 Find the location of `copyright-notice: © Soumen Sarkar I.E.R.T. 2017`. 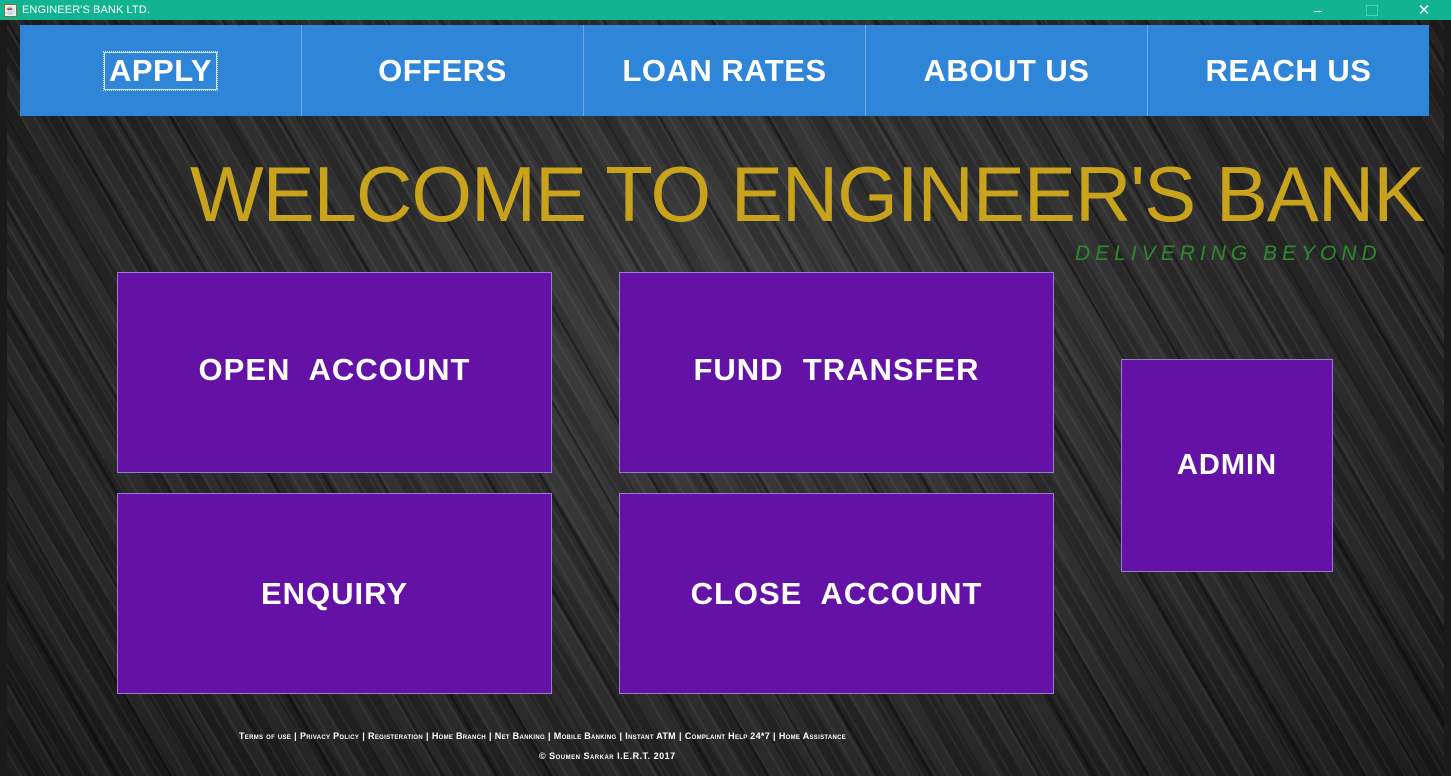

copyright-notice: © Soumen Sarkar I.E.R.T. 2017 is located at coordinates (607, 756).